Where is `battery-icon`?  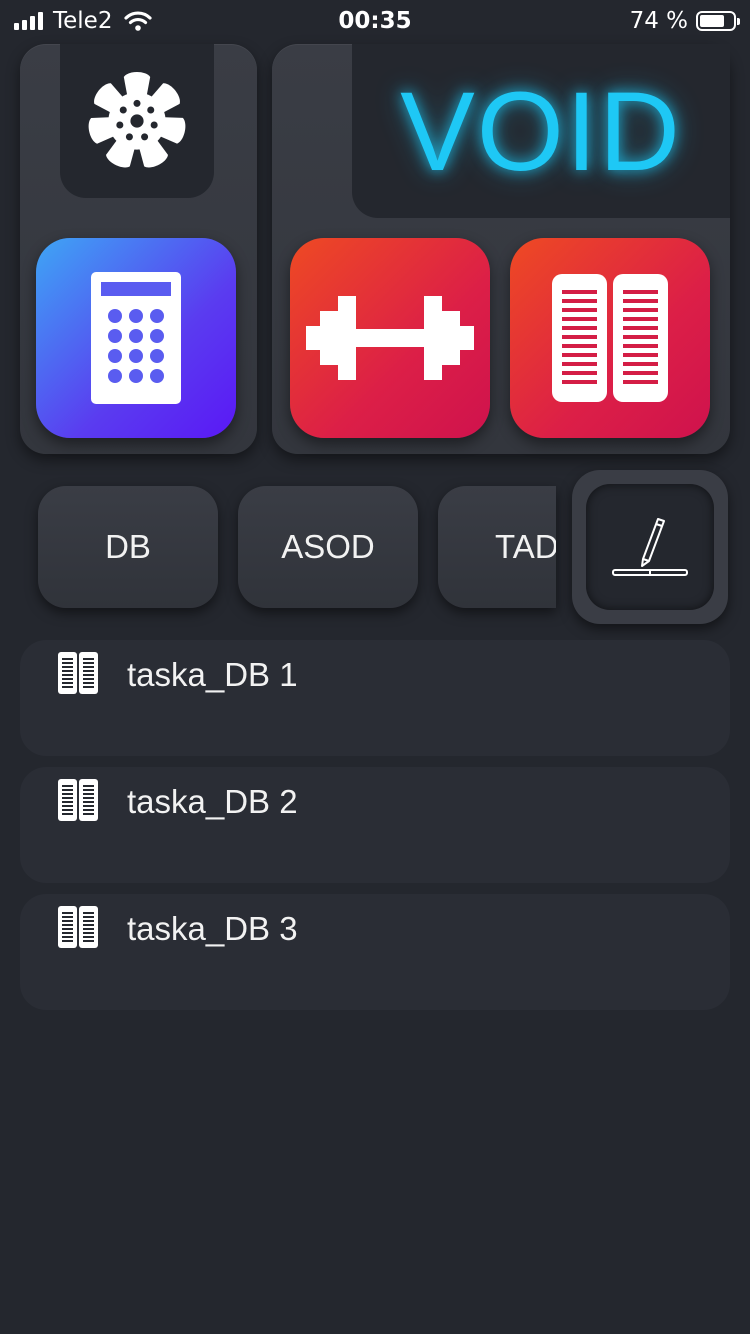
battery-icon is located at coordinates (718, 21).